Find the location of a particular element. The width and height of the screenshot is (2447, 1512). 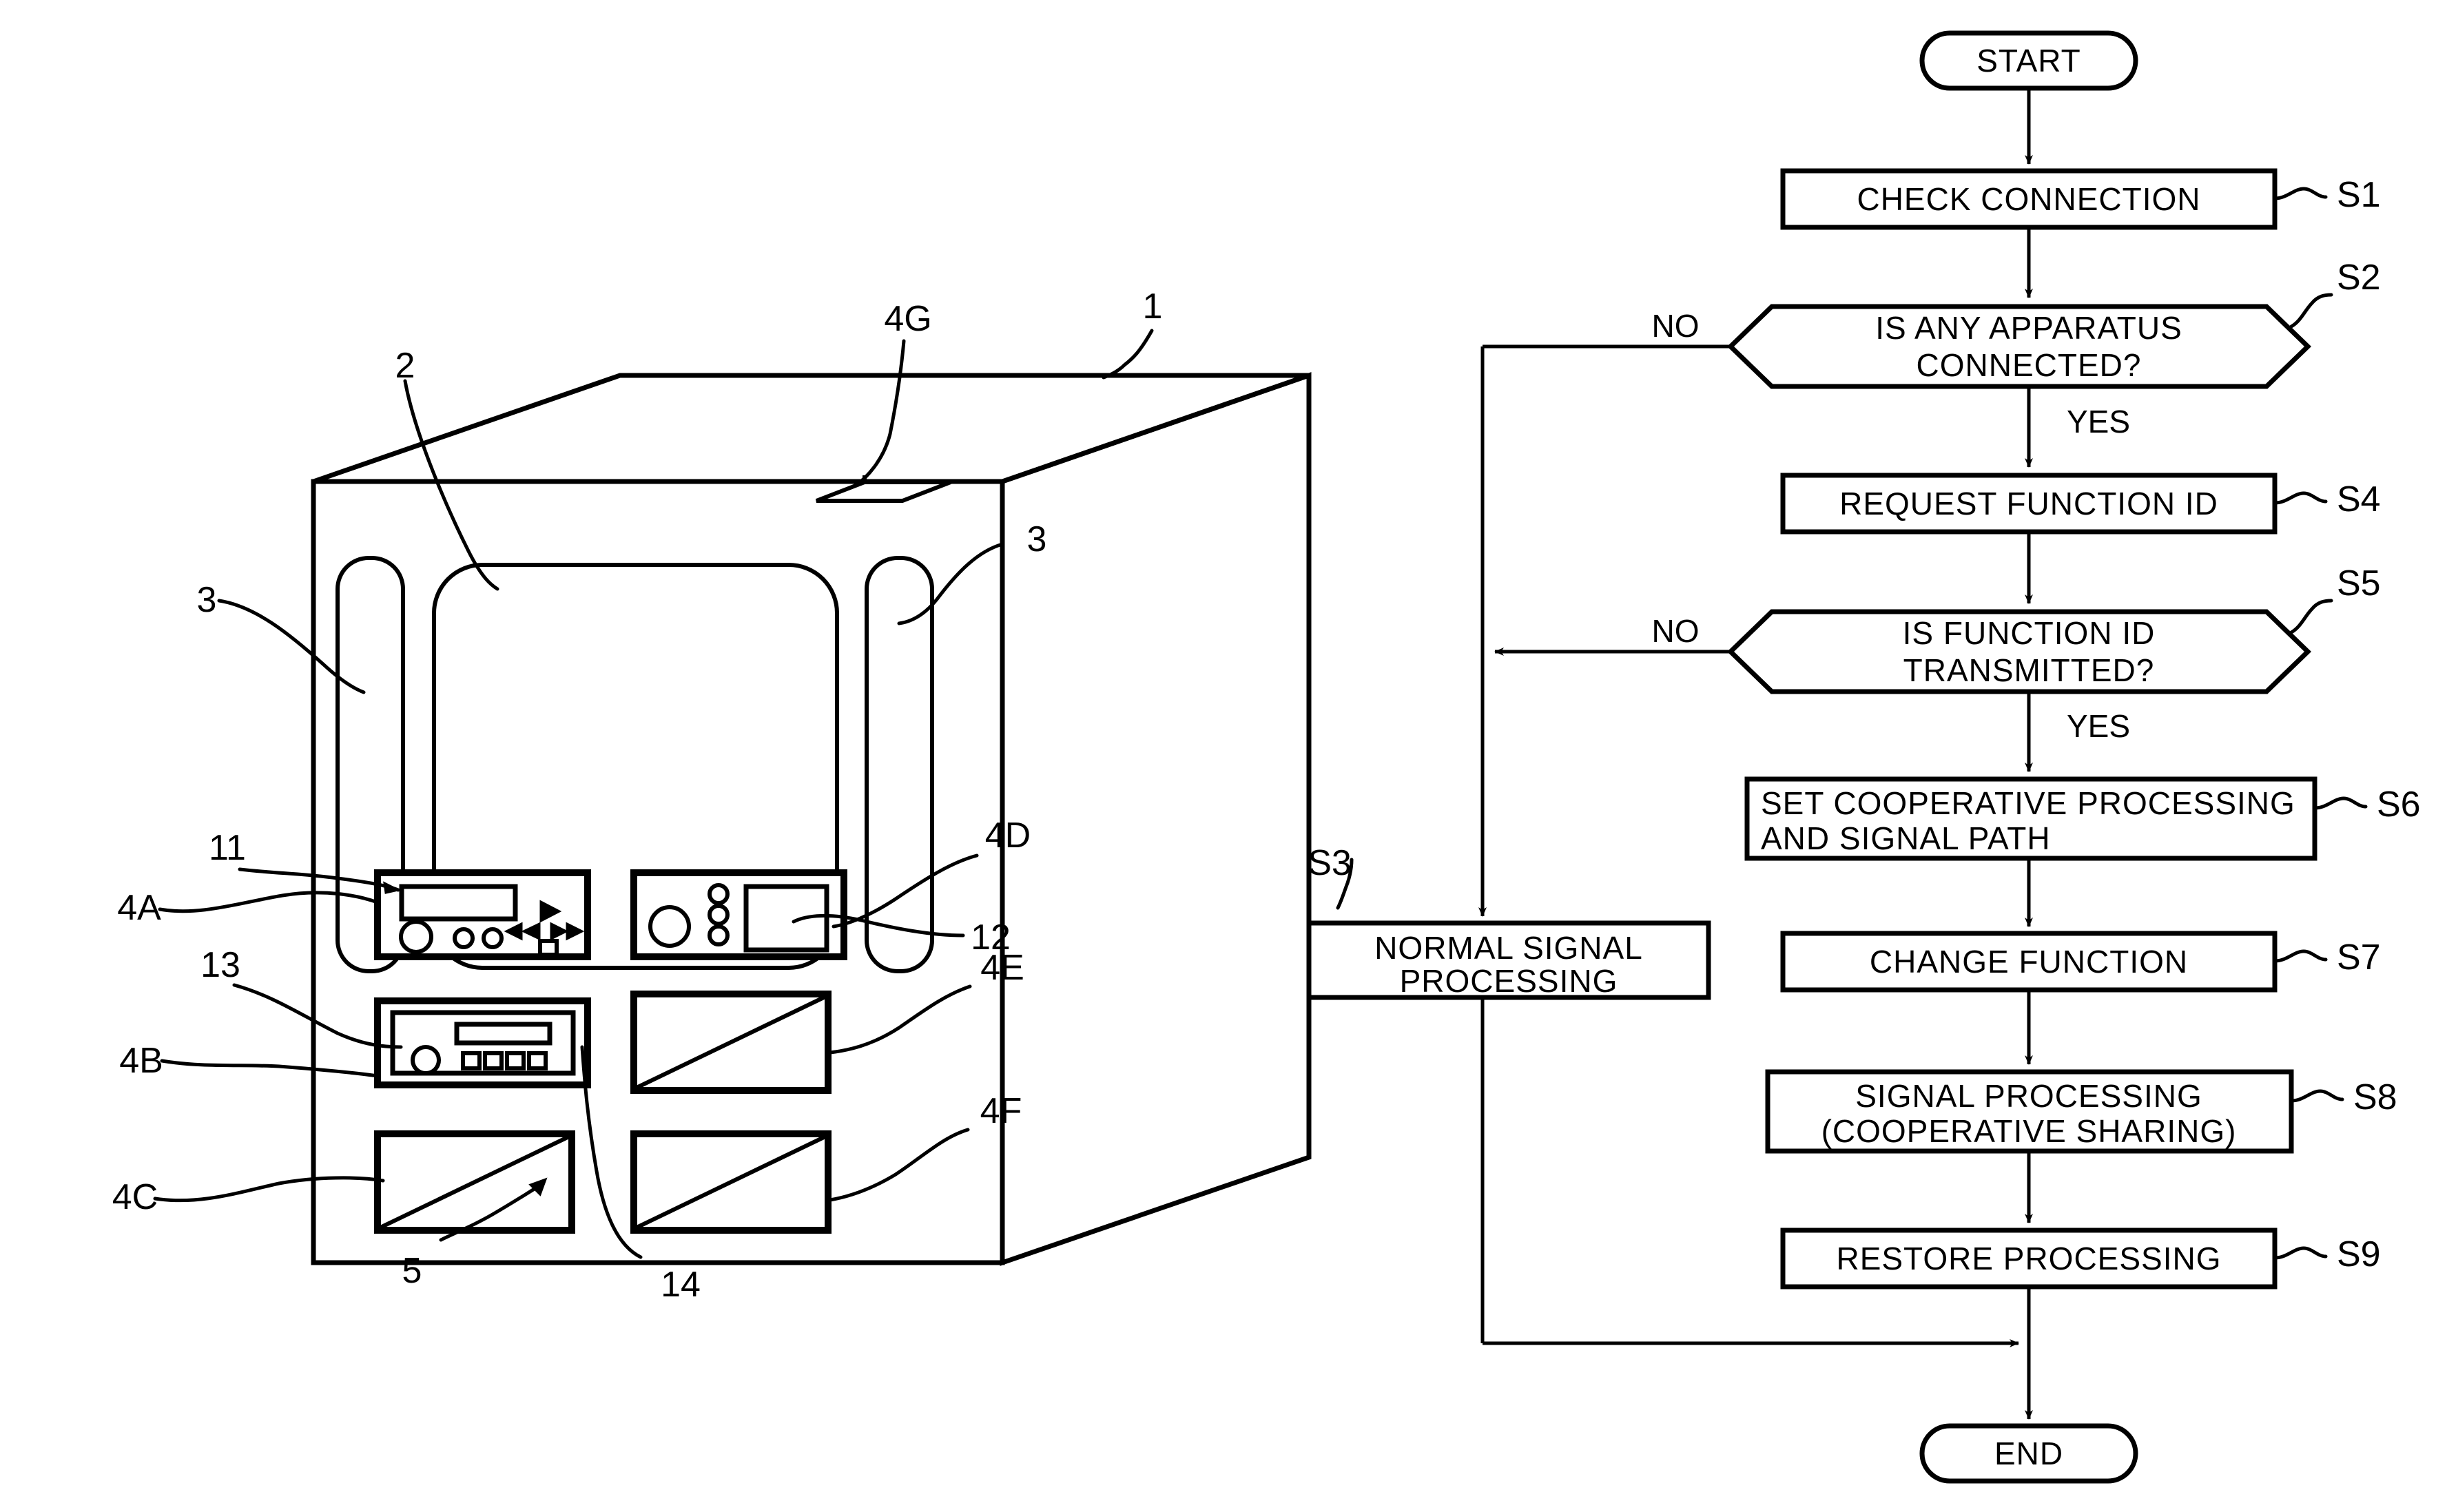

step-ref-s3: S3 is located at coordinates (1330, 863).